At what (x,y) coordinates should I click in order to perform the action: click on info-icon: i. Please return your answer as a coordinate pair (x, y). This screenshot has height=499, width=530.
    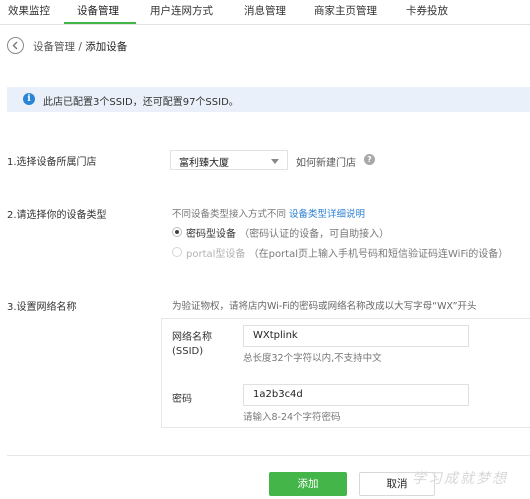
    Looking at the image, I should click on (29, 99).